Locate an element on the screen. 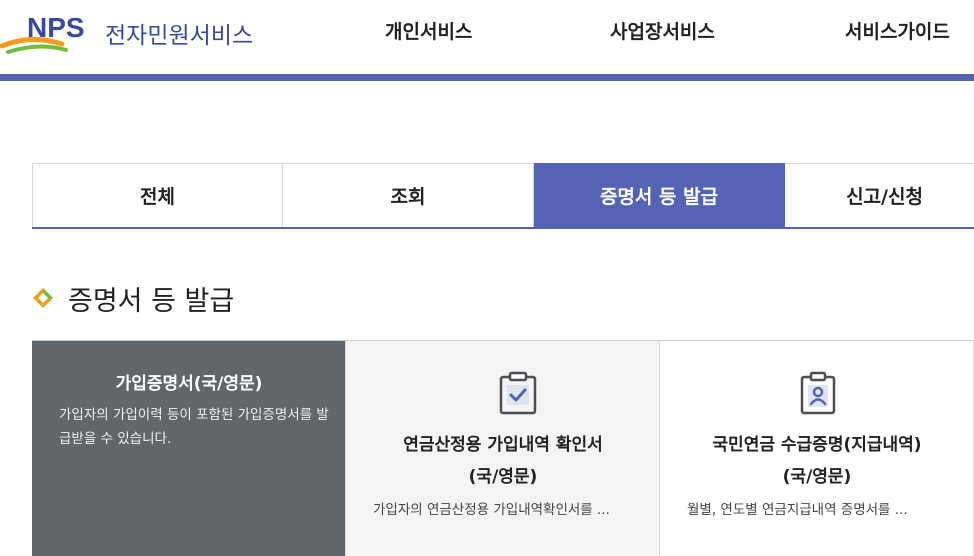  card-title-line1: 국민연금 수급증명(지급내역) is located at coordinates (817, 445).